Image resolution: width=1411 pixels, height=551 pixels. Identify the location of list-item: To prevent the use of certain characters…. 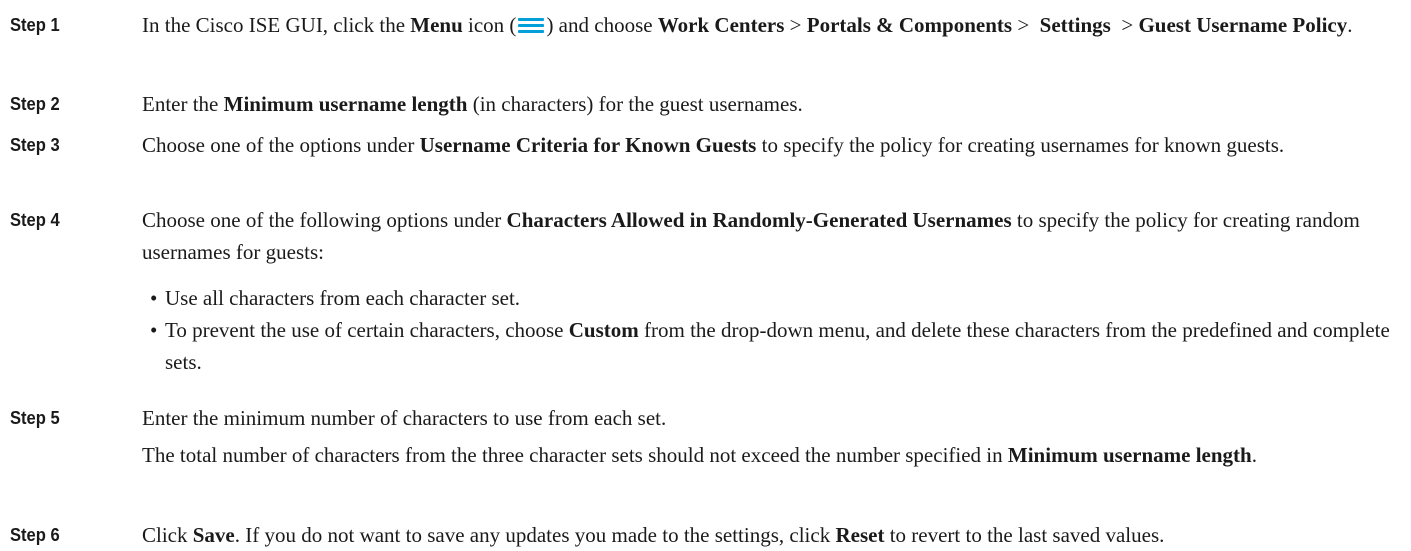
(777, 346).